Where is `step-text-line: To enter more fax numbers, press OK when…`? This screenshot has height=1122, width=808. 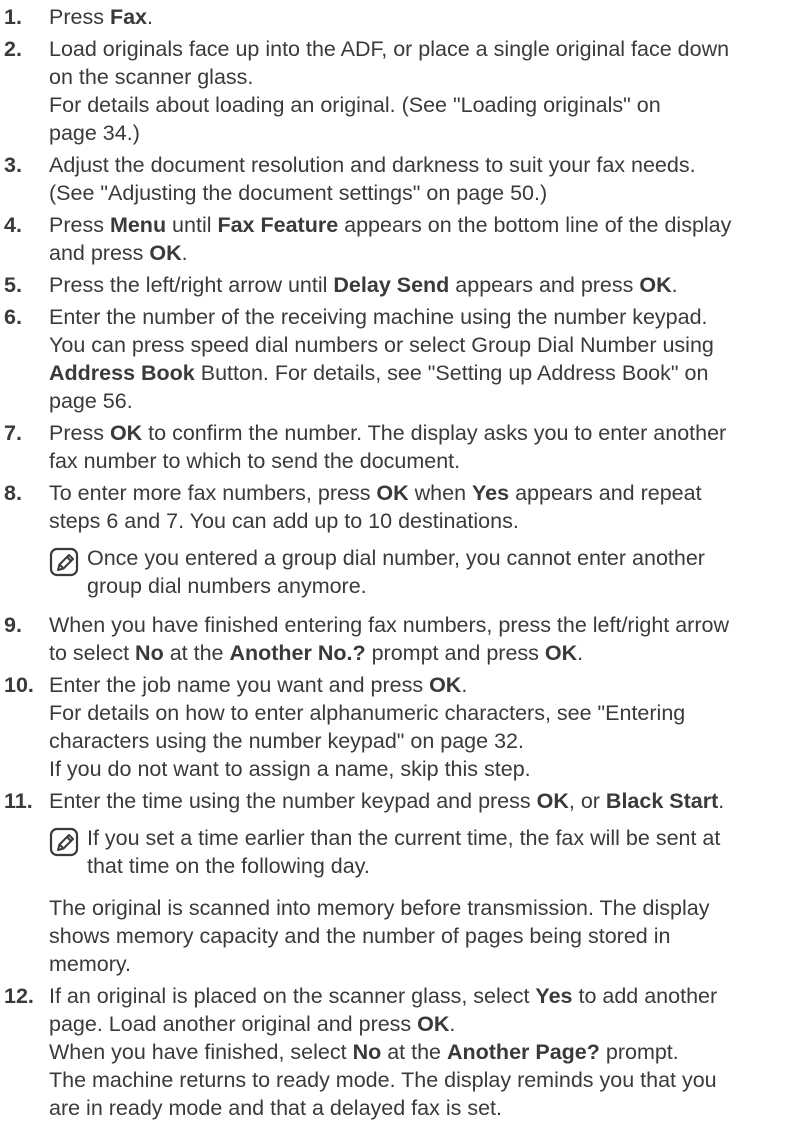 step-text-line: To enter more fax numbers, press OK when… is located at coordinates (424, 493).